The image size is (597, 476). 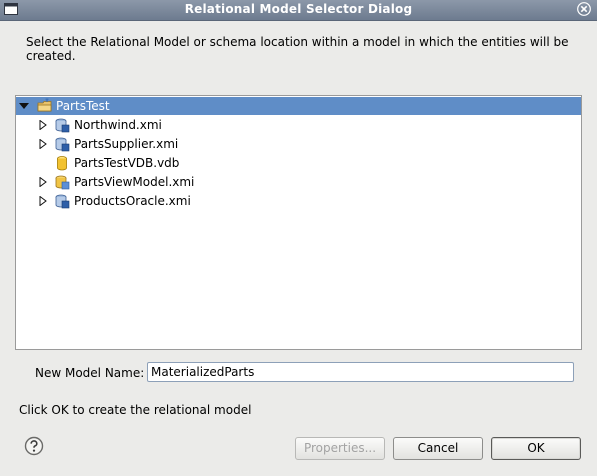 What do you see at coordinates (584, 9) in the screenshot?
I see `close-icon` at bounding box center [584, 9].